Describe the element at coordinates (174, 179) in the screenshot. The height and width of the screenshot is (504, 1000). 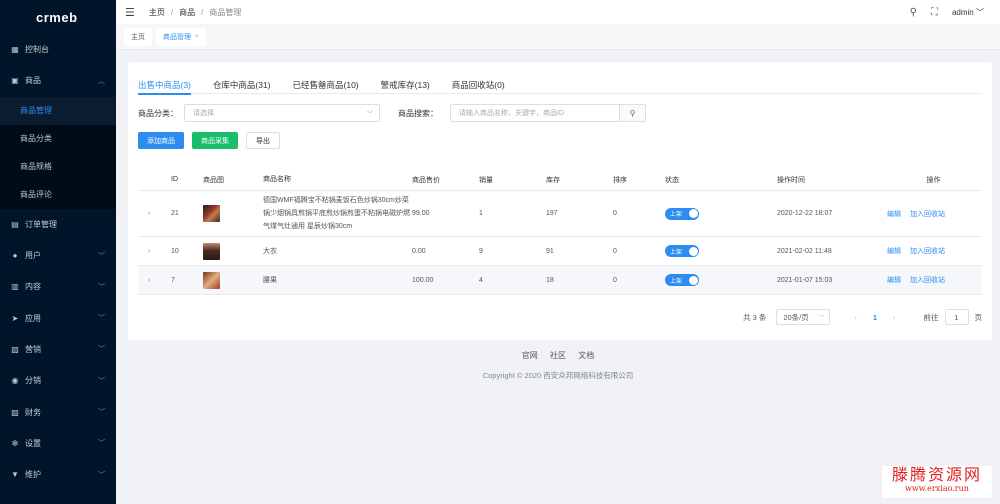
I see `header-id: ID` at that location.